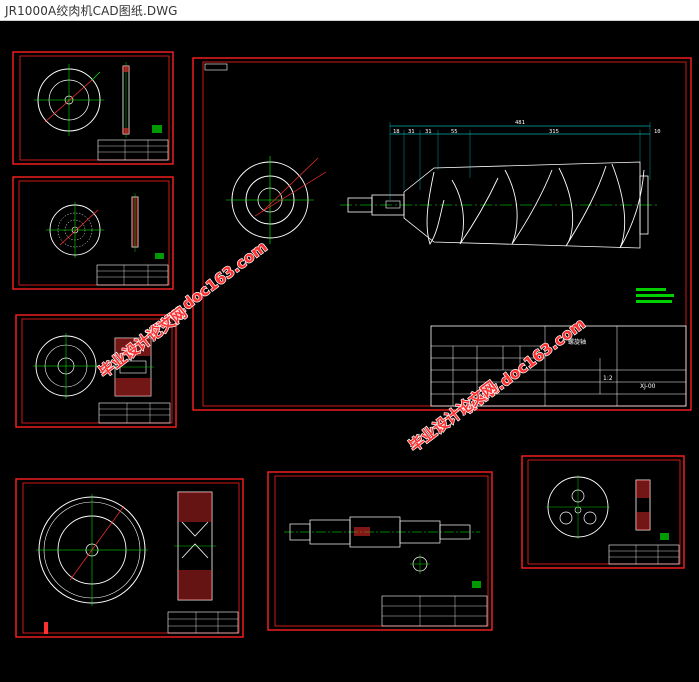  I want to click on dim-3: 31, so click(428, 132).